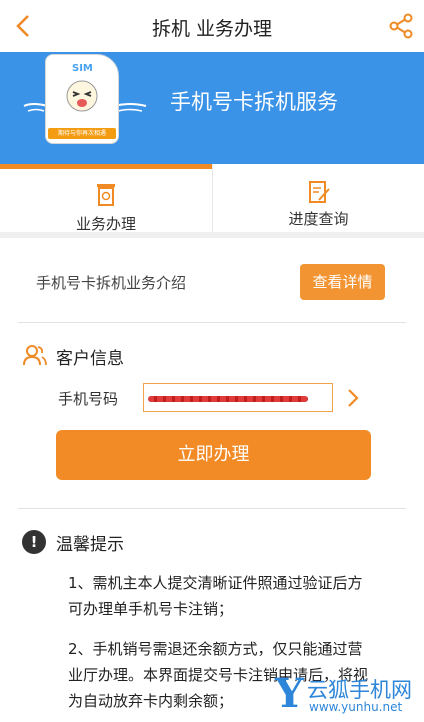  I want to click on phone-input, so click(238, 397).